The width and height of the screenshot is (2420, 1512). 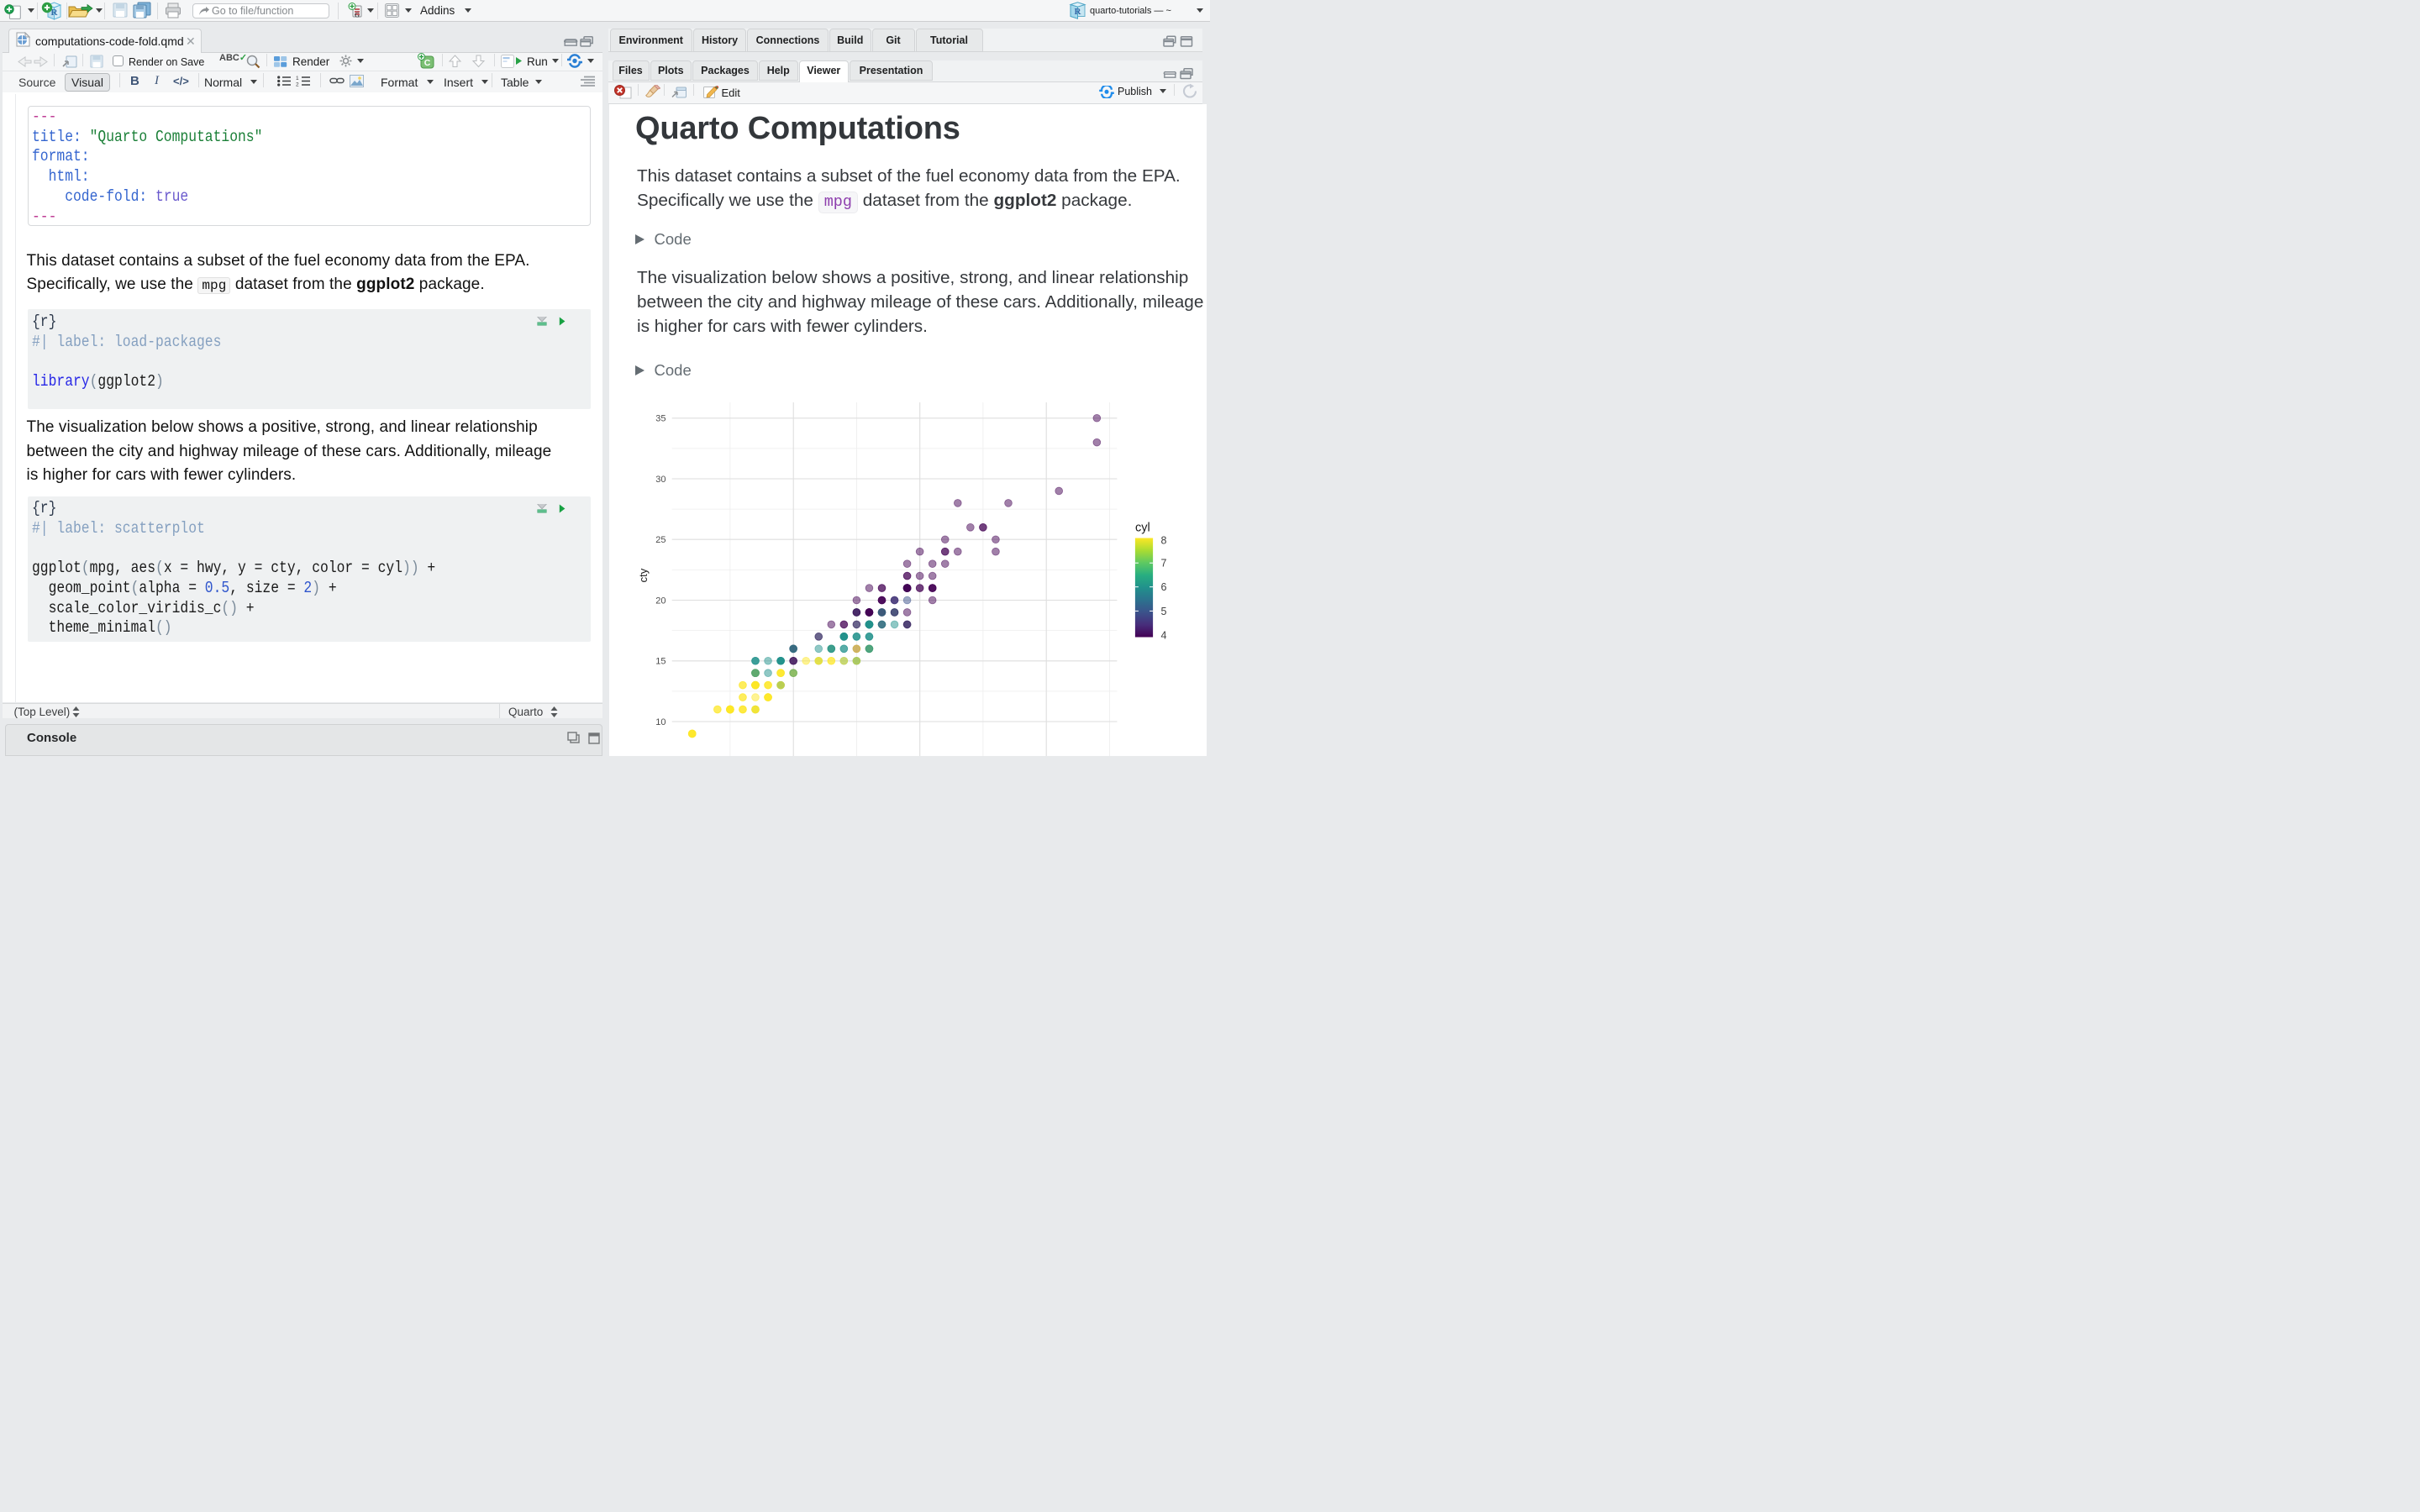 I want to click on svg-text: 8, so click(x=1164, y=540).